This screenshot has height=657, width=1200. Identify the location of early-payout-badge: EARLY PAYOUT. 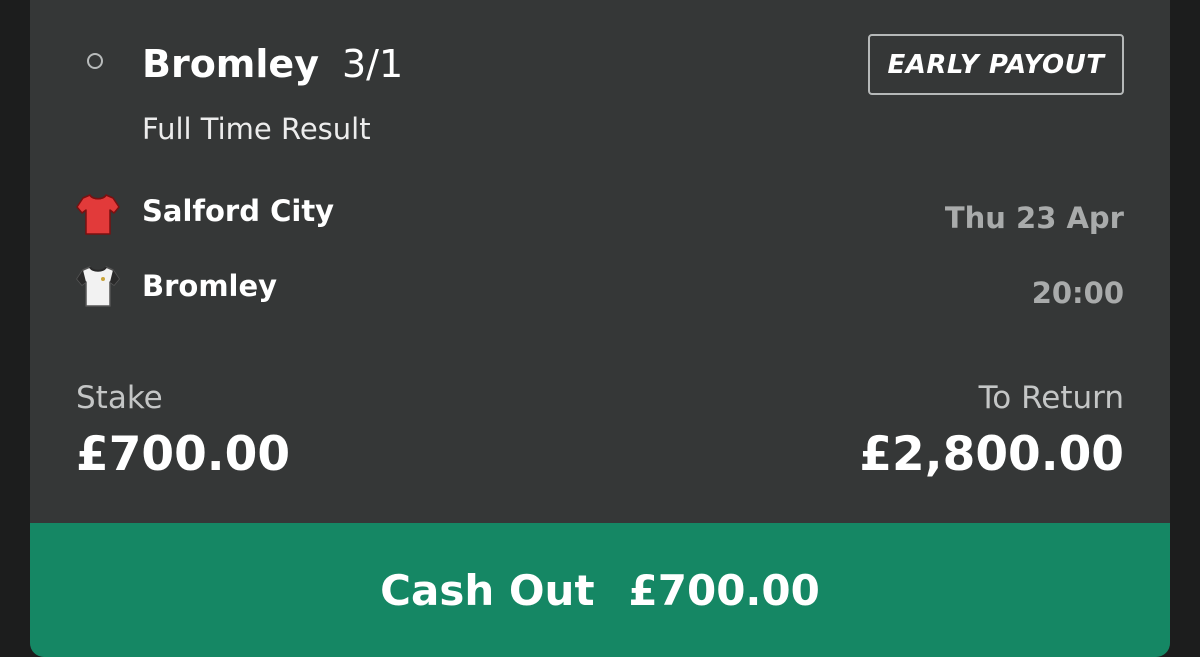
(996, 64).